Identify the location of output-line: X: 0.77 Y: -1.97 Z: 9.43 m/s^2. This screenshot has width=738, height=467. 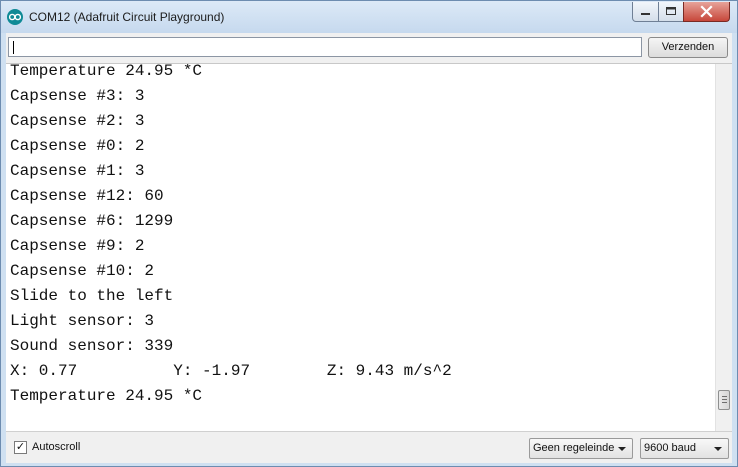
(231, 371).